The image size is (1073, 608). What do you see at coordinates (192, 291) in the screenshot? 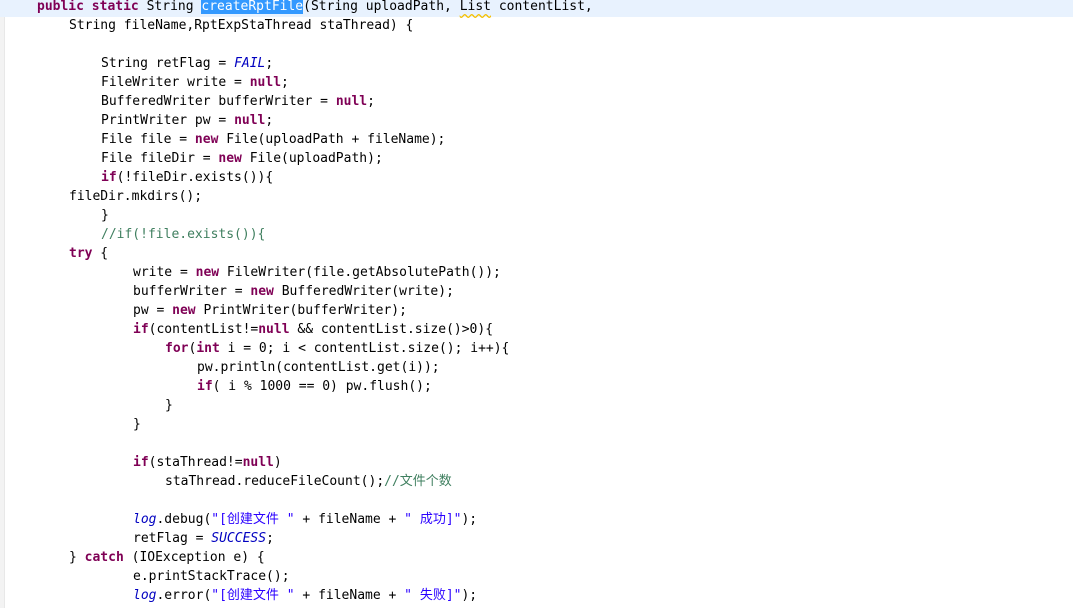
I see `code-token: bufferWriter =` at bounding box center [192, 291].